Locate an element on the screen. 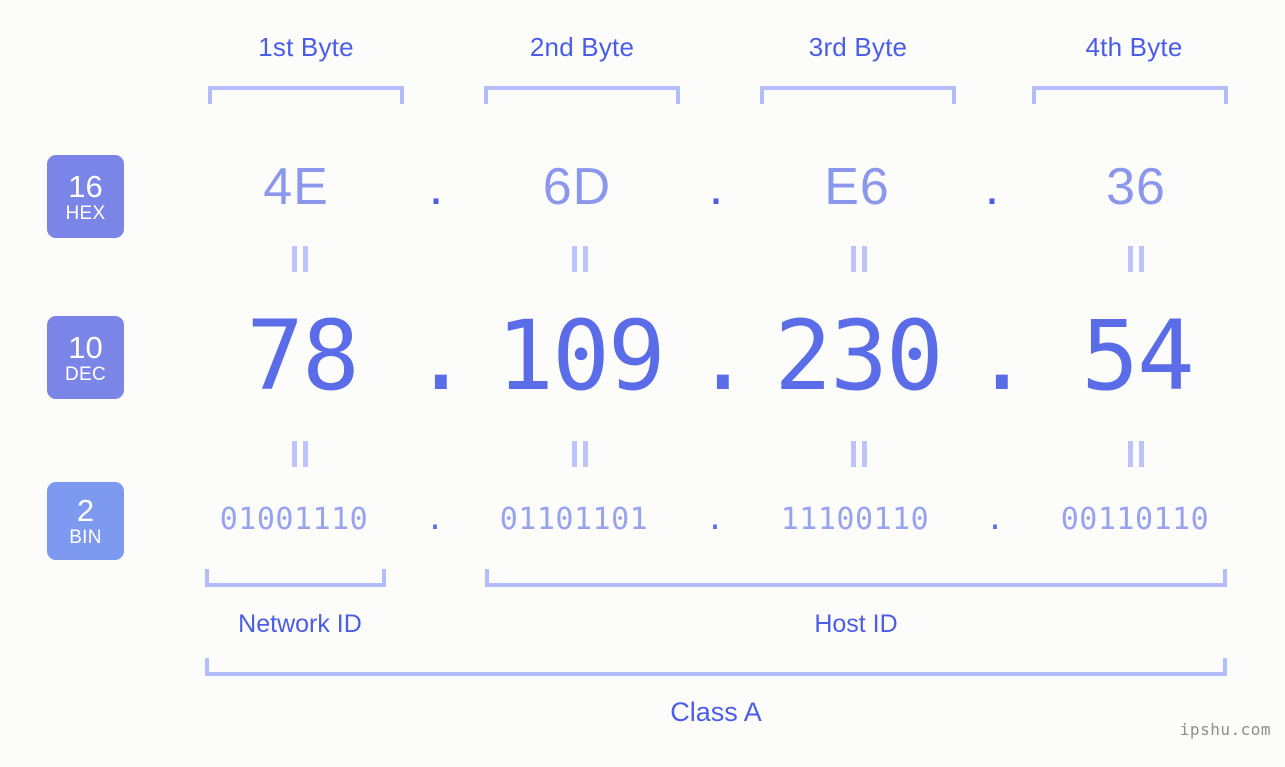 The image size is (1285, 767). base-badge-dec: 10 DEC is located at coordinates (85, 357).